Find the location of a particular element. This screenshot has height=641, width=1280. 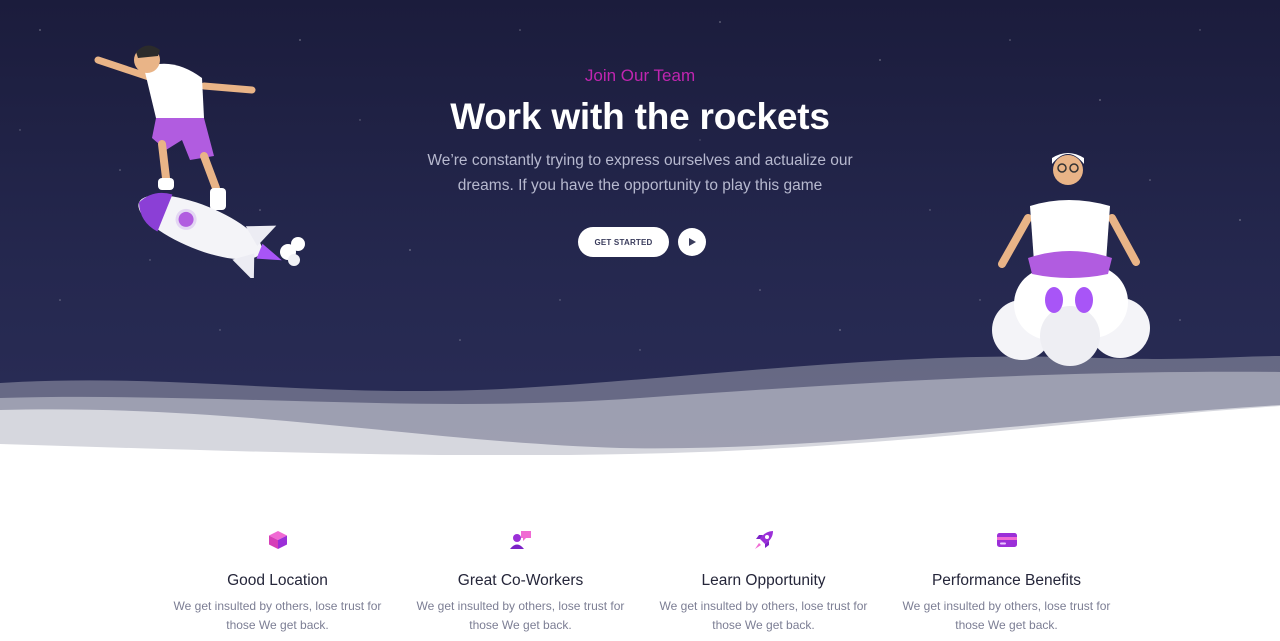

feature-title: Great Co-Workers is located at coordinates (520, 580).